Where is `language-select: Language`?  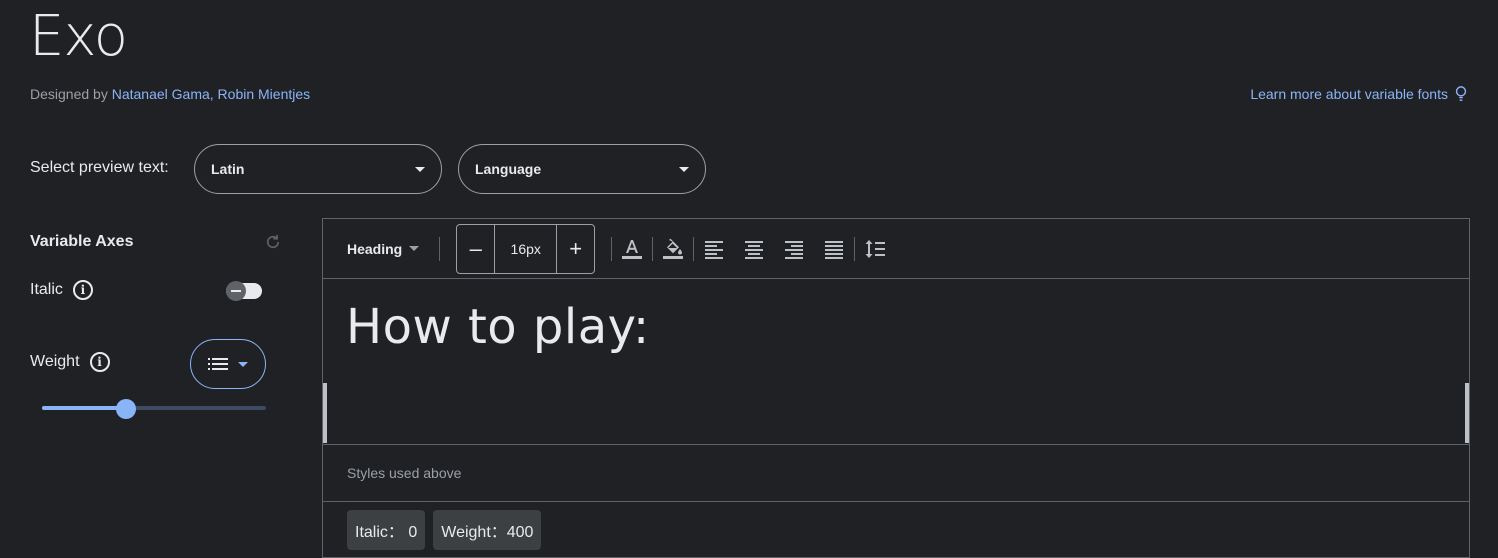 language-select: Language is located at coordinates (582, 169).